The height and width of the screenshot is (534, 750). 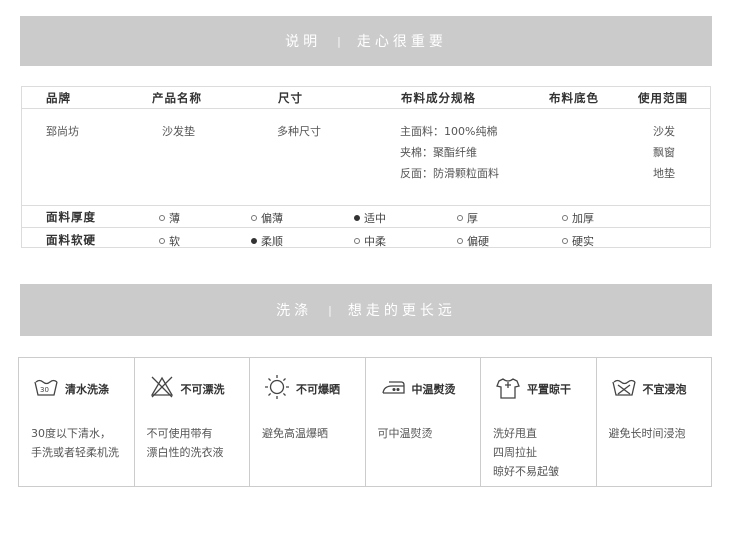 What do you see at coordinates (664, 131) in the screenshot?
I see `usage-value: 沙发` at bounding box center [664, 131].